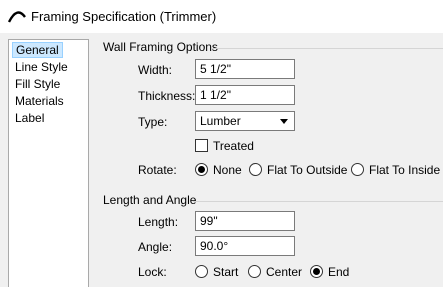 Image resolution: width=443 pixels, height=287 pixels. Describe the element at coordinates (201, 145) in the screenshot. I see `treated-checkbox` at that location.